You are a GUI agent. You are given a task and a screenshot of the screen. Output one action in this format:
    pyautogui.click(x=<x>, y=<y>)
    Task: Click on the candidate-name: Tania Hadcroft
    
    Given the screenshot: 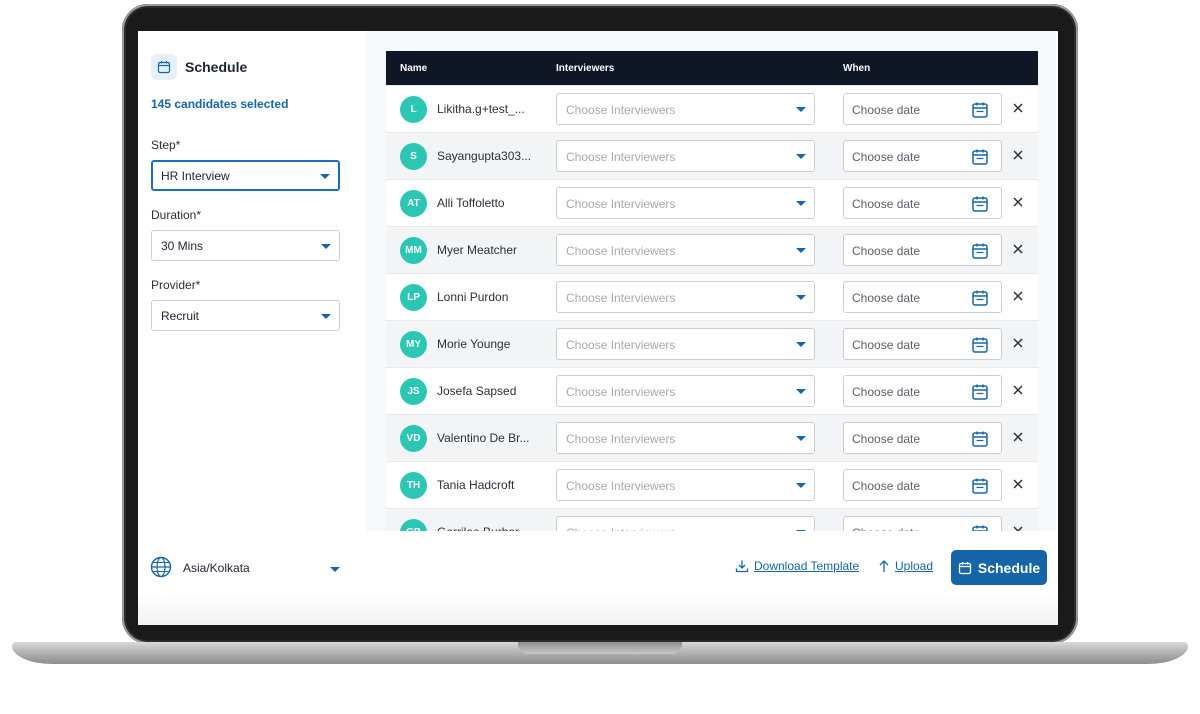 What is the action you would take?
    pyautogui.click(x=476, y=485)
    